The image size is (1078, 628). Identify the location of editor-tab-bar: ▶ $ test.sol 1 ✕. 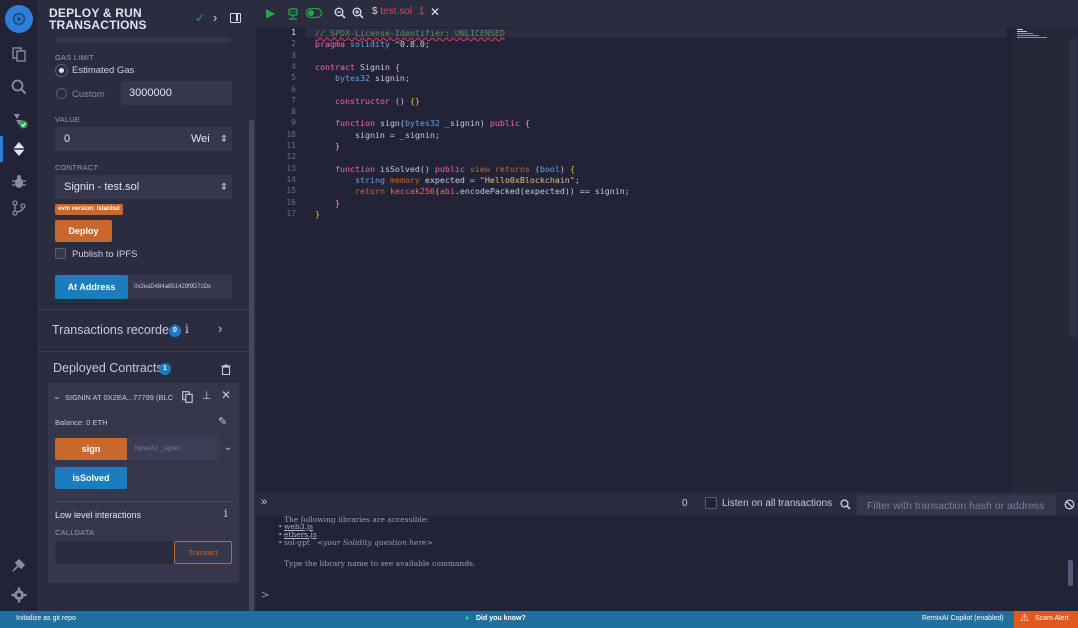
(667, 13).